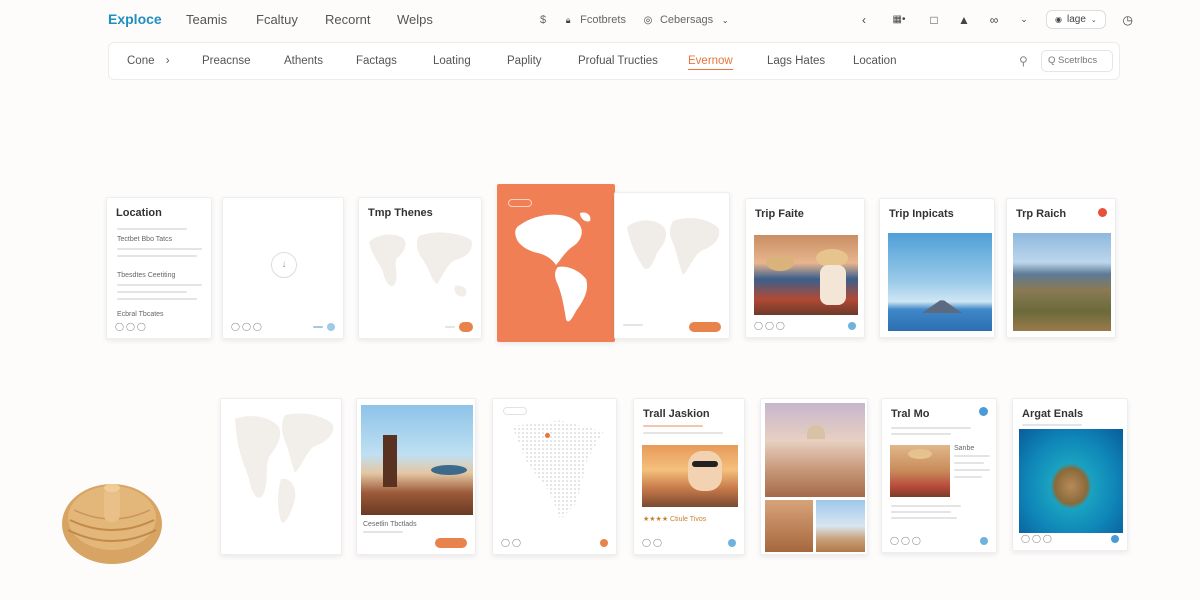 This screenshot has height=600, width=1200. I want to click on rating-stars: ★★★★ Ctiule Tivos, so click(675, 519).